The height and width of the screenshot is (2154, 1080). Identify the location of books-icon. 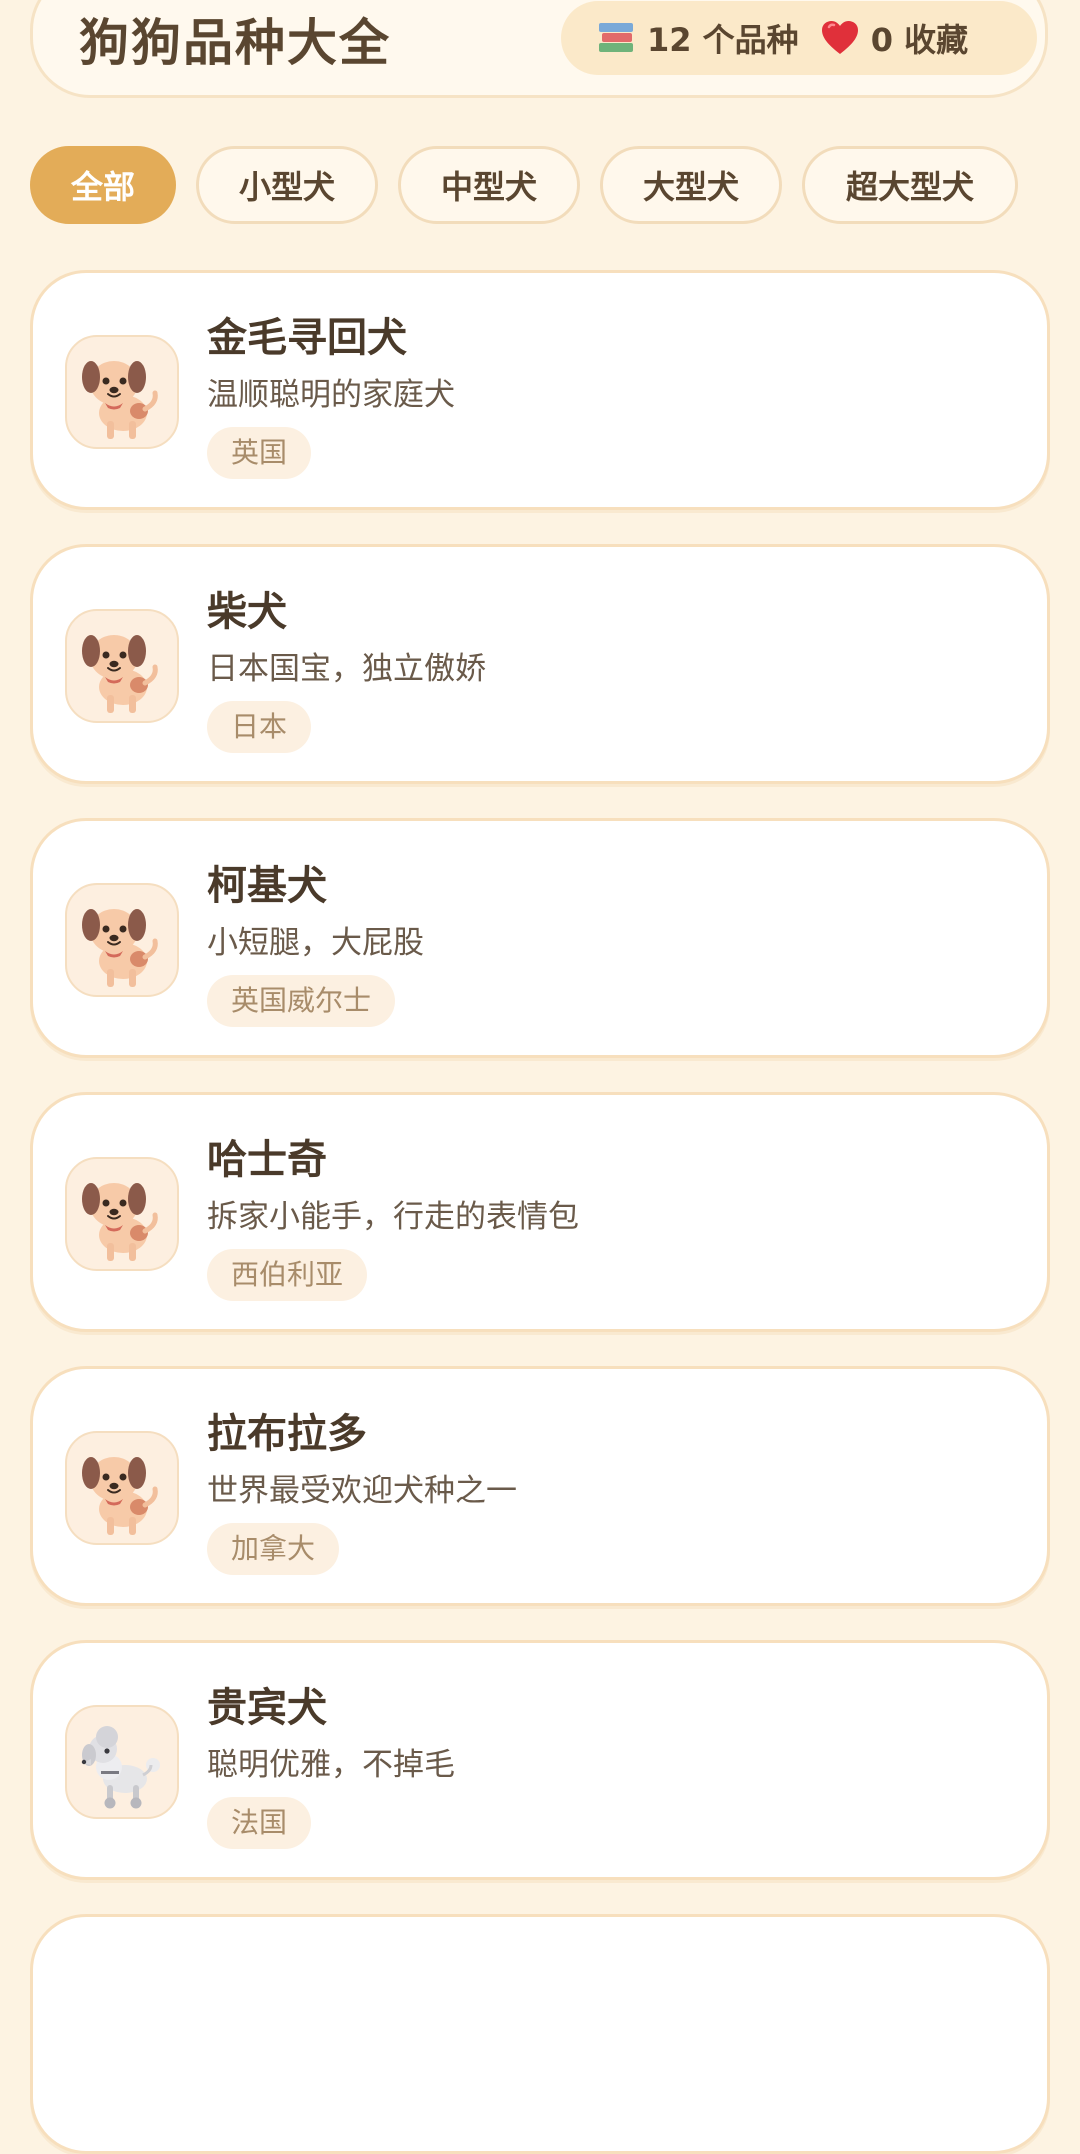
(616, 38).